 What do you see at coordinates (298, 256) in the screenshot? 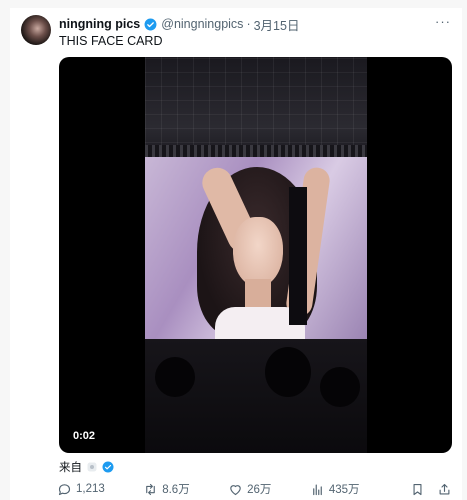
I see `hanging-speaker` at bounding box center [298, 256].